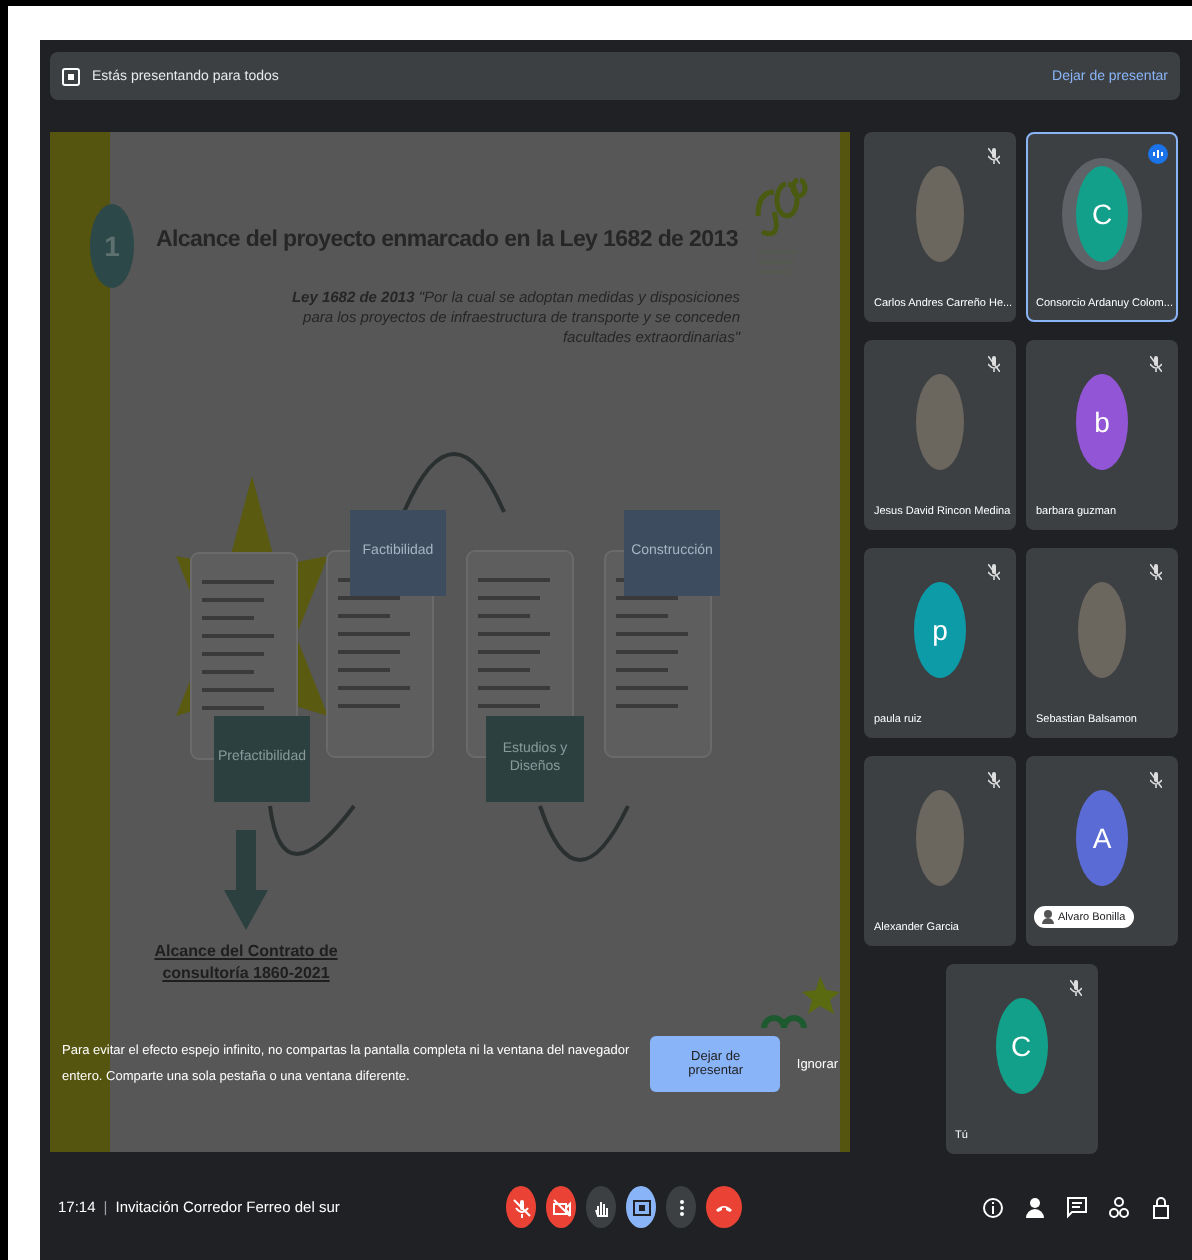  I want to click on hangup-button, so click(724, 1207).